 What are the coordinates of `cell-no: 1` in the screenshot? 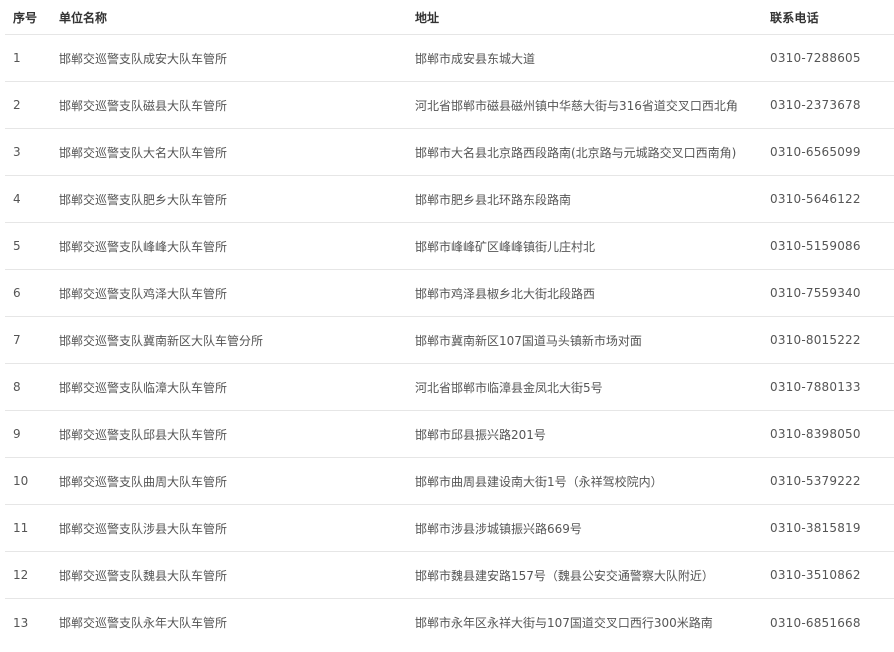 It's located at (17, 58).